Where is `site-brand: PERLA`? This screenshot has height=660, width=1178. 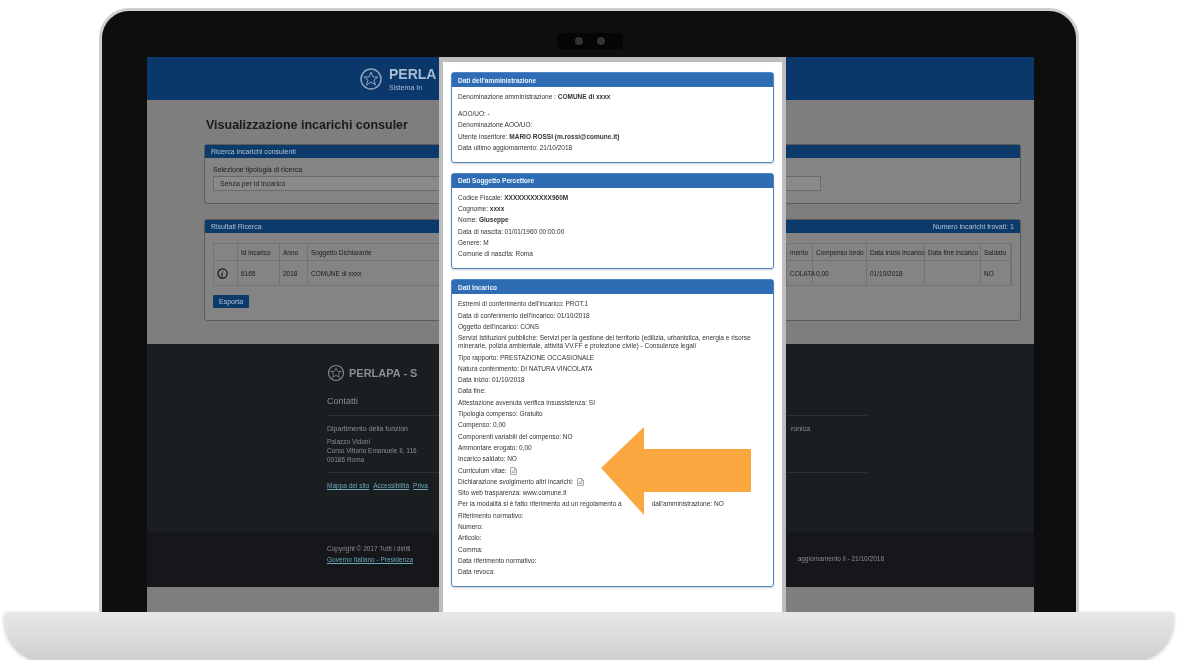 site-brand: PERLA is located at coordinates (413, 74).